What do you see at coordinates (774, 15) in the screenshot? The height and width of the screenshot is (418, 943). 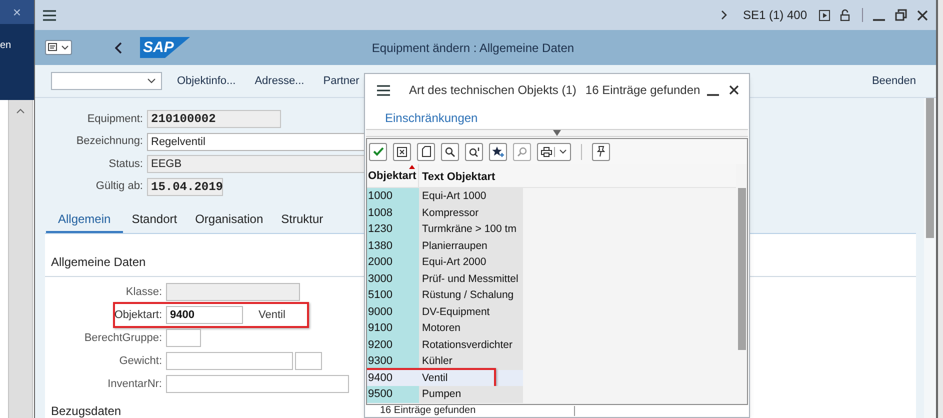 I see `system-info: SE1 (1) 400` at bounding box center [774, 15].